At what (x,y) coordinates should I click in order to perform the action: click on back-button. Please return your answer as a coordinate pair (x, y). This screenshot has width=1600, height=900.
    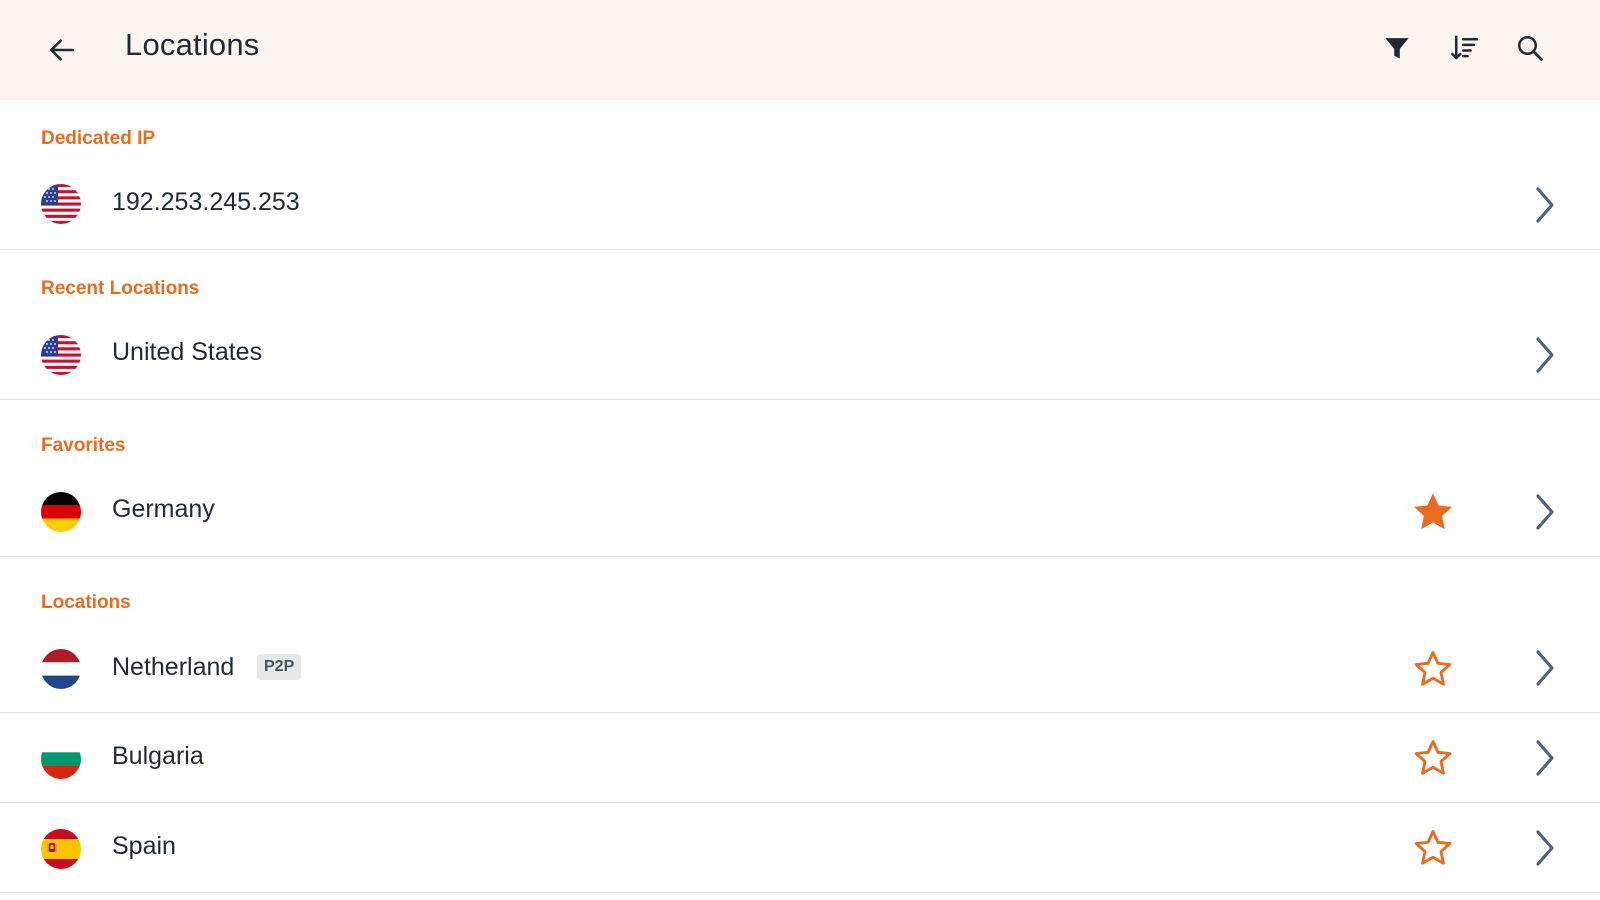
    Looking at the image, I should click on (62, 50).